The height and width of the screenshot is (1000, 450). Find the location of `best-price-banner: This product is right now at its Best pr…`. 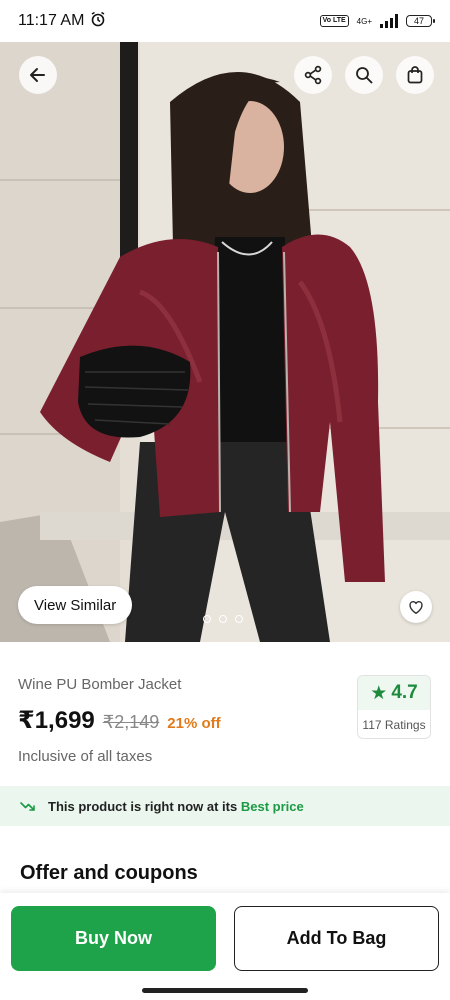

best-price-banner: This product is right now at its Best pr… is located at coordinates (225, 806).